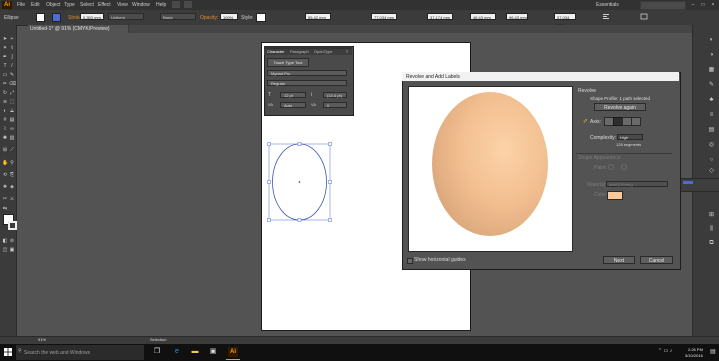  I want to click on eraser-tool-icon: ⌫, so click(12, 84).